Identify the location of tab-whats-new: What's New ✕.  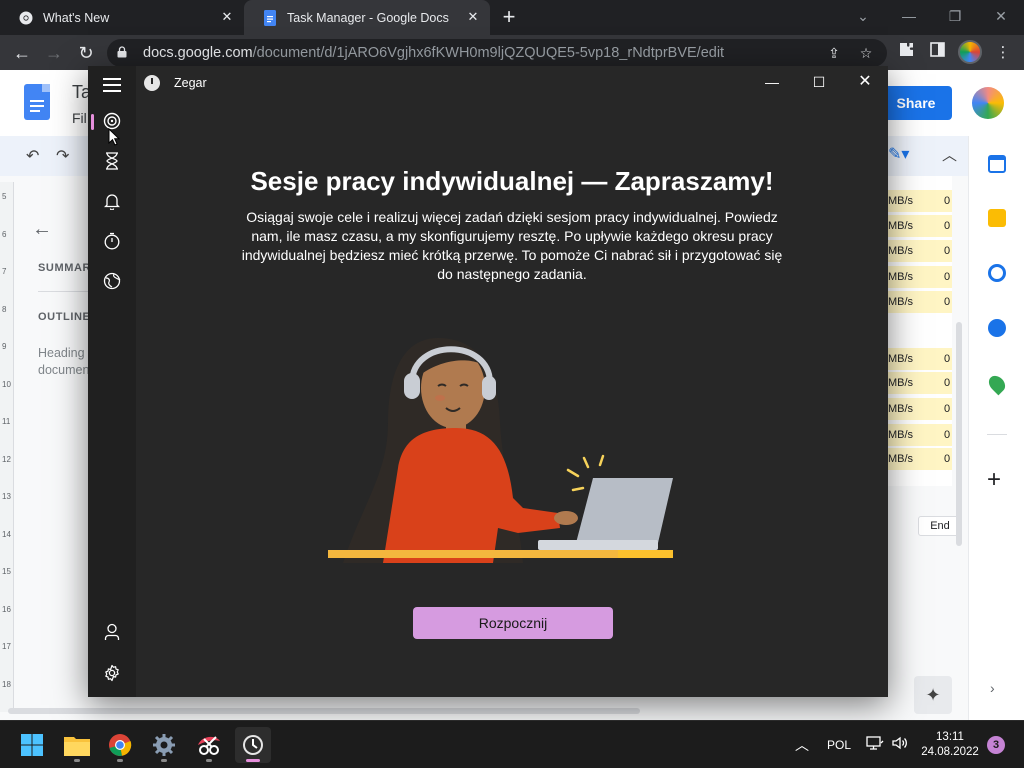
(122, 17).